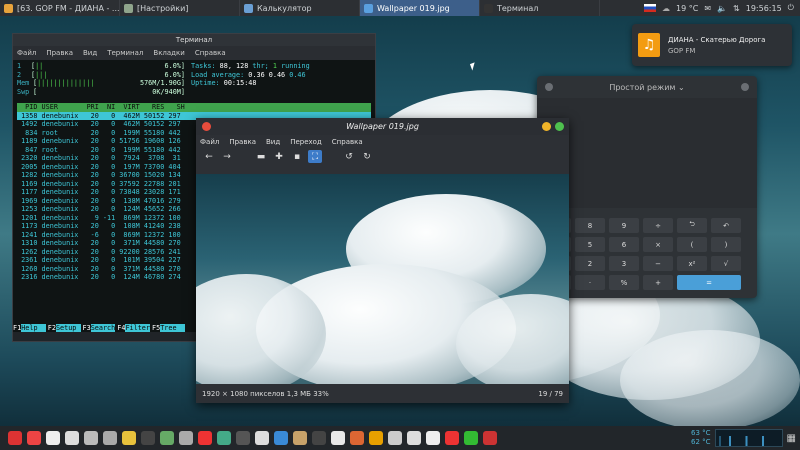 The width and height of the screenshot is (800, 450). What do you see at coordinates (624, 282) in the screenshot?
I see `calc-key: %` at bounding box center [624, 282].